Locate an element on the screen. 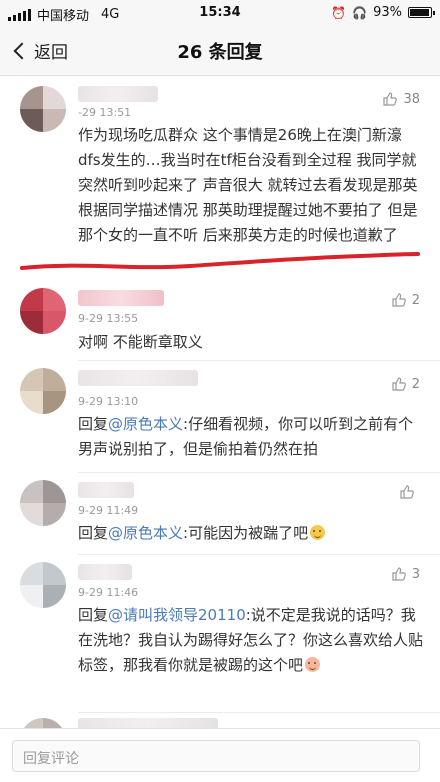  nav-bar: 返回 26 条回复 is located at coordinates (220, 51).